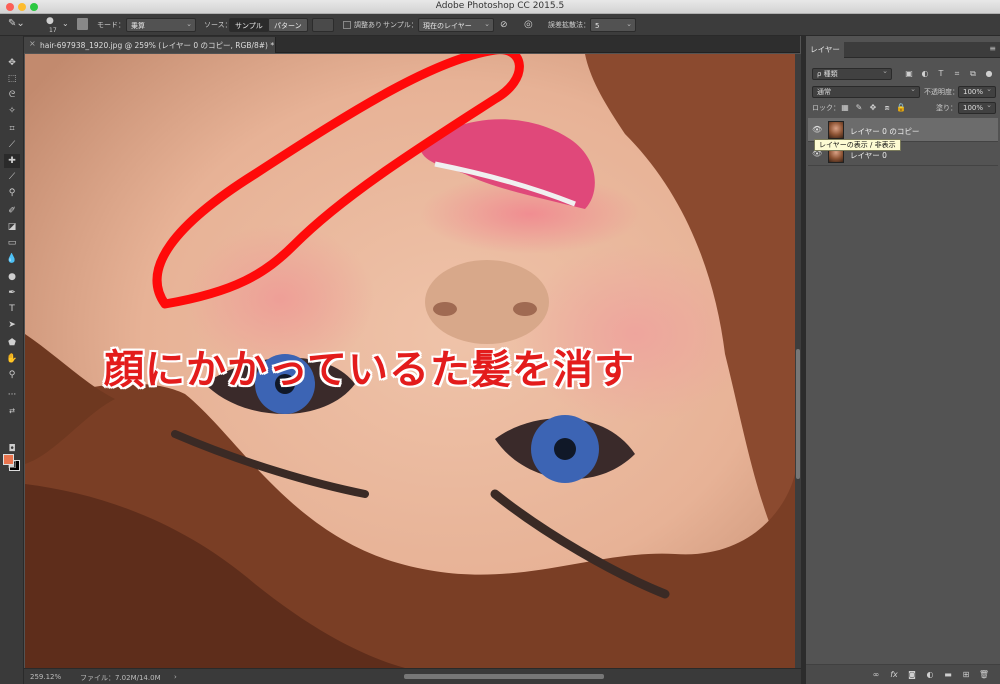 The height and width of the screenshot is (684, 1000). What do you see at coordinates (992, 48) in the screenshot?
I see `panel-menu-icon: ≡` at bounding box center [992, 48].